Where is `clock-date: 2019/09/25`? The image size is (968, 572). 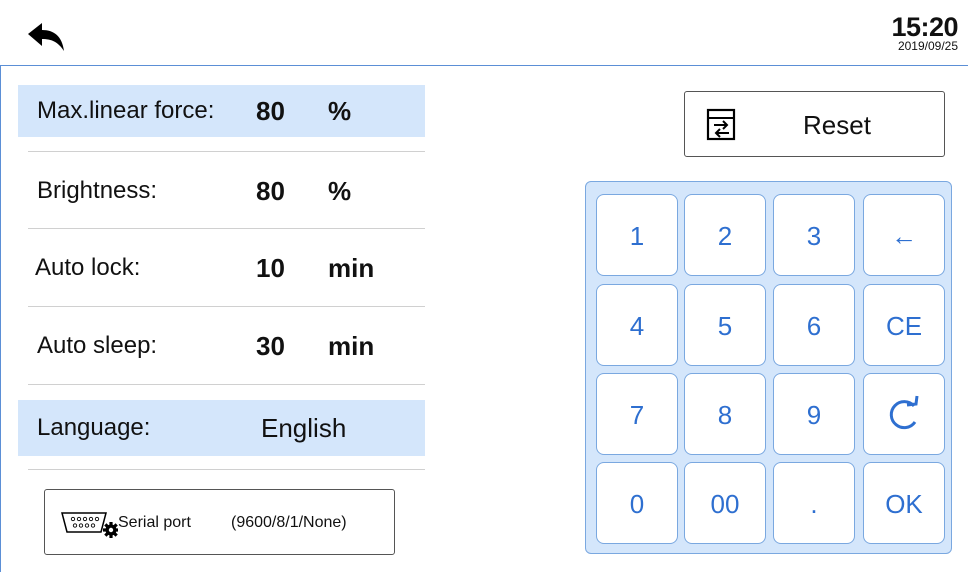
clock-date: 2019/09/25 is located at coordinates (927, 46).